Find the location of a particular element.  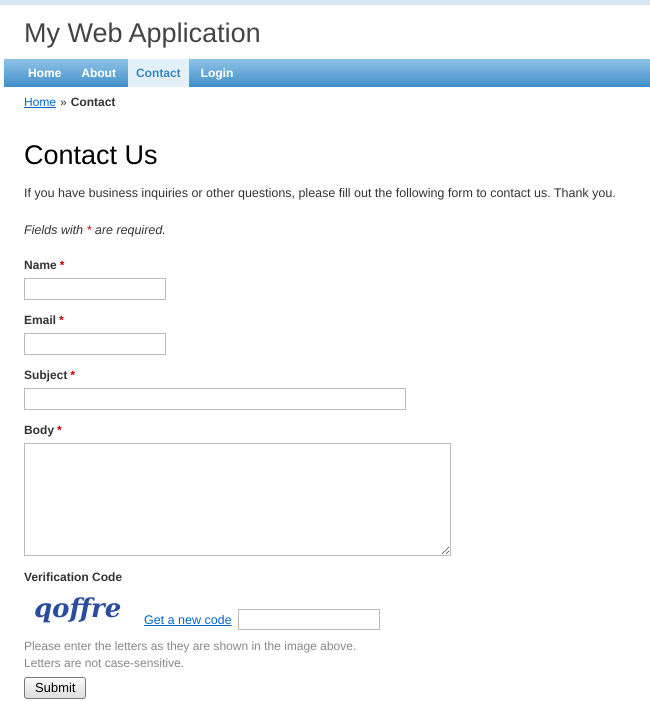

hint-text: Letters are not case-sensitive. is located at coordinates (105, 663).